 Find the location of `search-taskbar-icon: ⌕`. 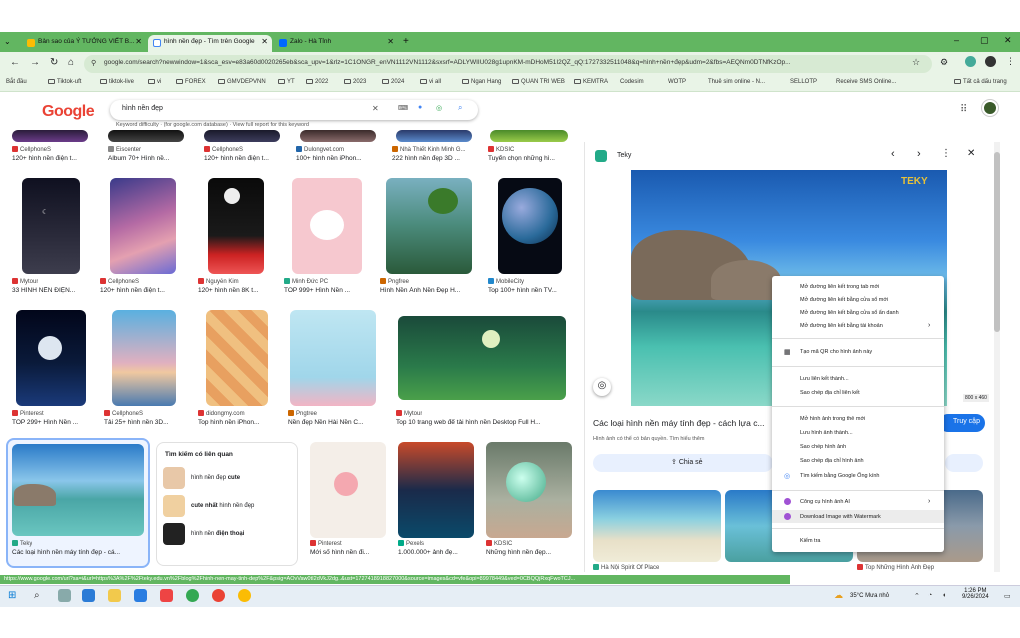

search-taskbar-icon: ⌕ is located at coordinates (37, 595).